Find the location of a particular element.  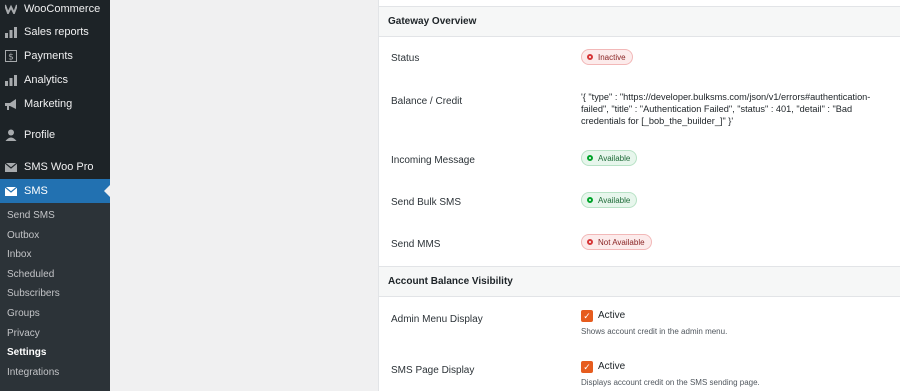

dollar-icon: $ is located at coordinates (11, 56).